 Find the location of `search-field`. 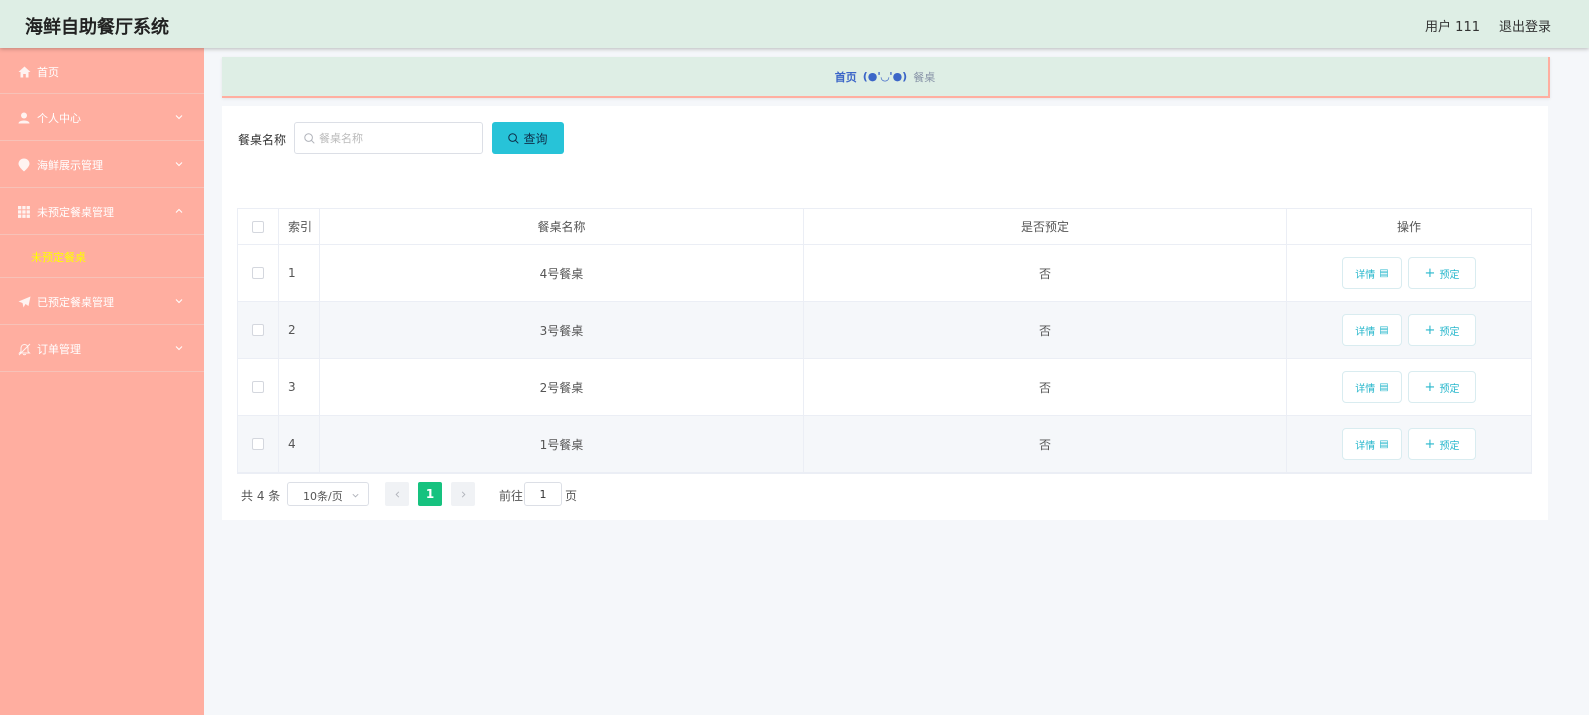

search-field is located at coordinates (388, 138).